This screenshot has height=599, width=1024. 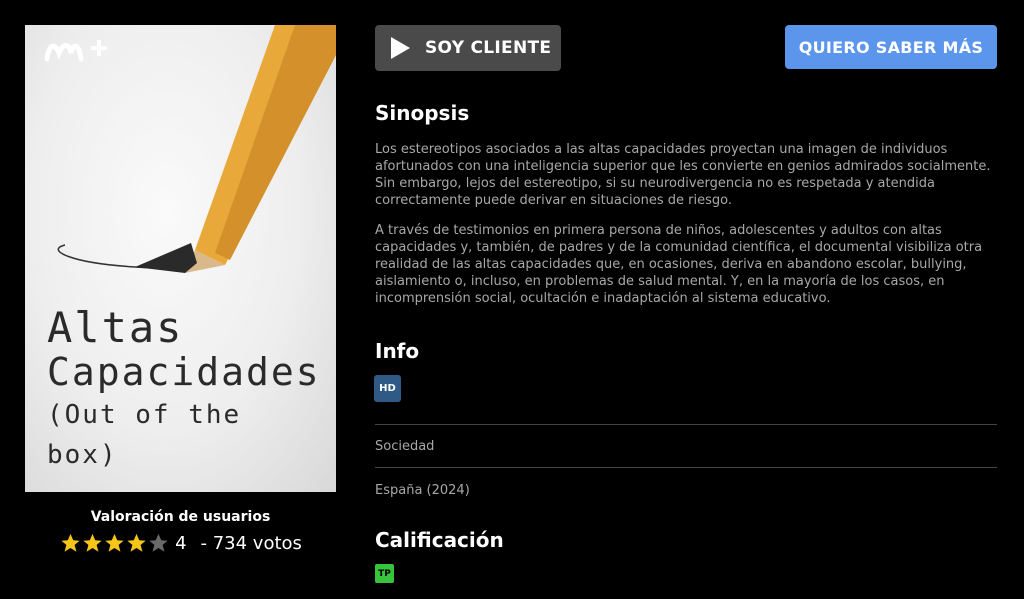 What do you see at coordinates (488, 48) in the screenshot?
I see `soy-cliente-label: SOY CLIENTE` at bounding box center [488, 48].